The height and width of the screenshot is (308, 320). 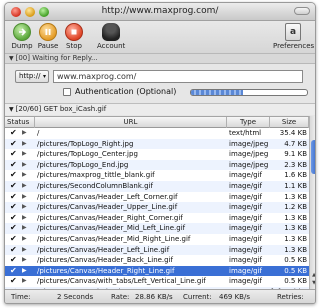 I want to click on scheme-select: http:// ▾, so click(x=32, y=76).